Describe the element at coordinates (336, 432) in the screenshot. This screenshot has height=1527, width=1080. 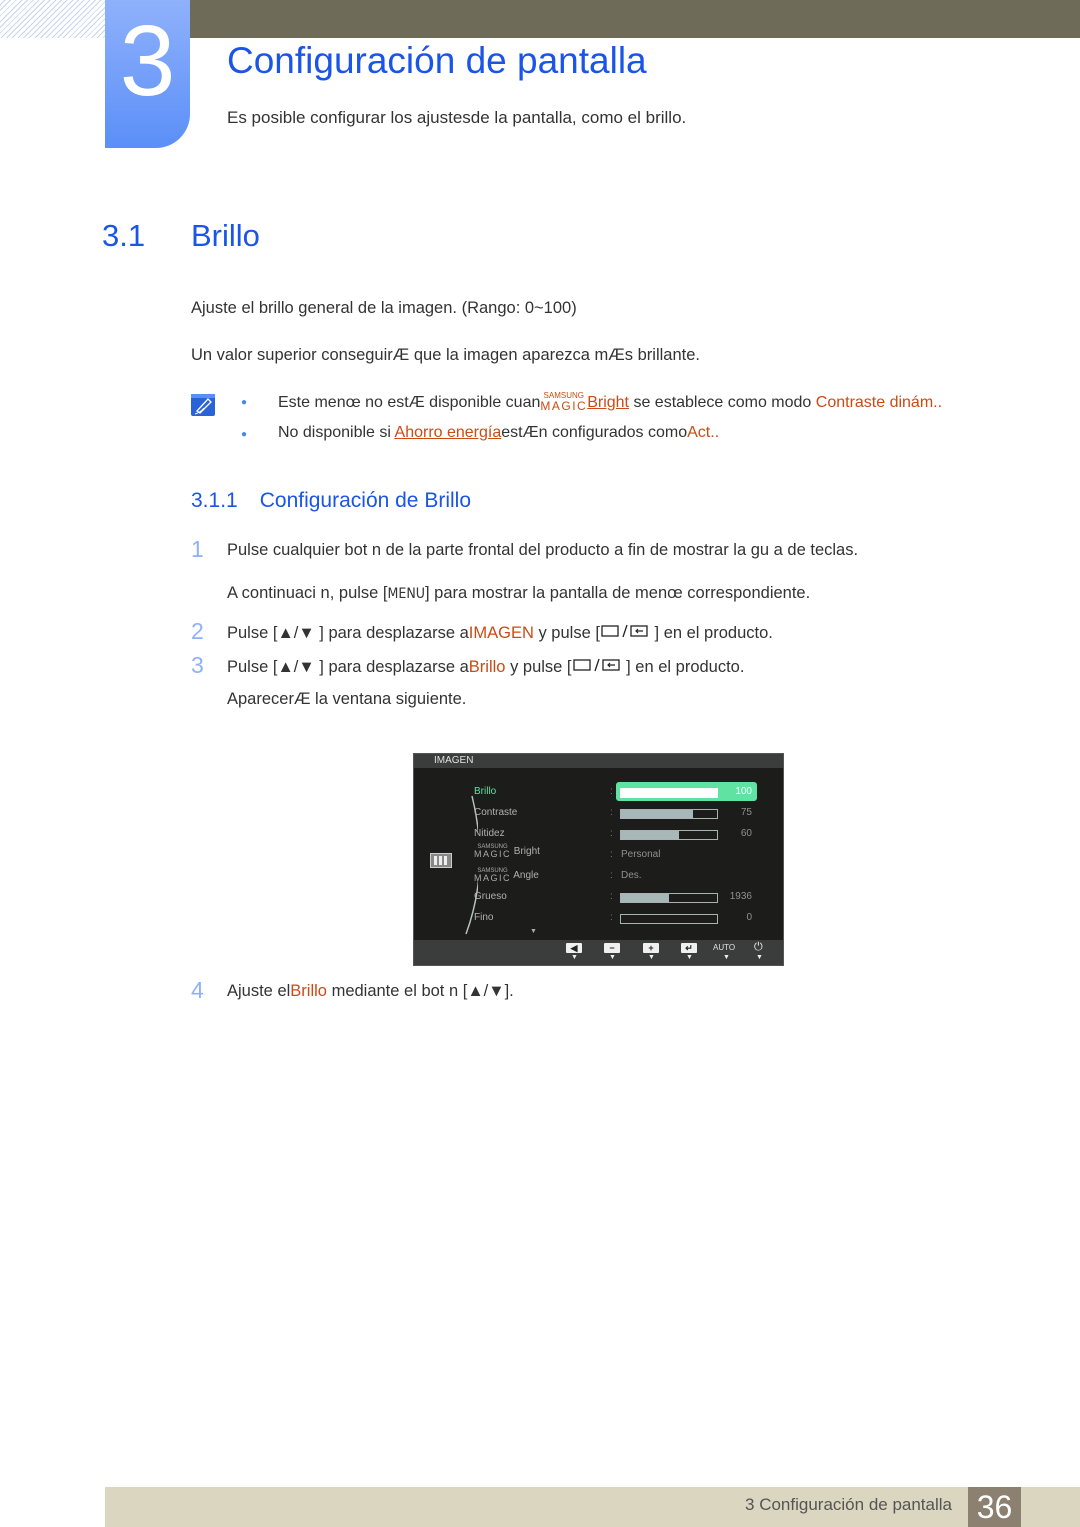
I see `note-text: No disponible si` at that location.